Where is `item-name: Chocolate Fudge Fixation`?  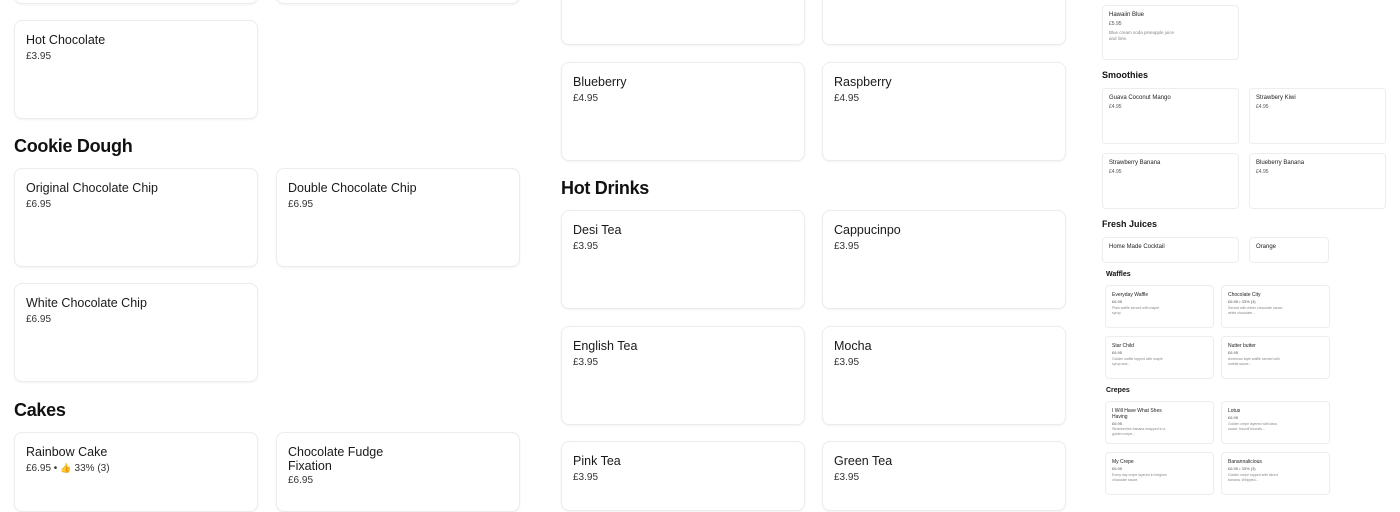
item-name: Chocolate Fudge Fixation is located at coordinates (336, 459).